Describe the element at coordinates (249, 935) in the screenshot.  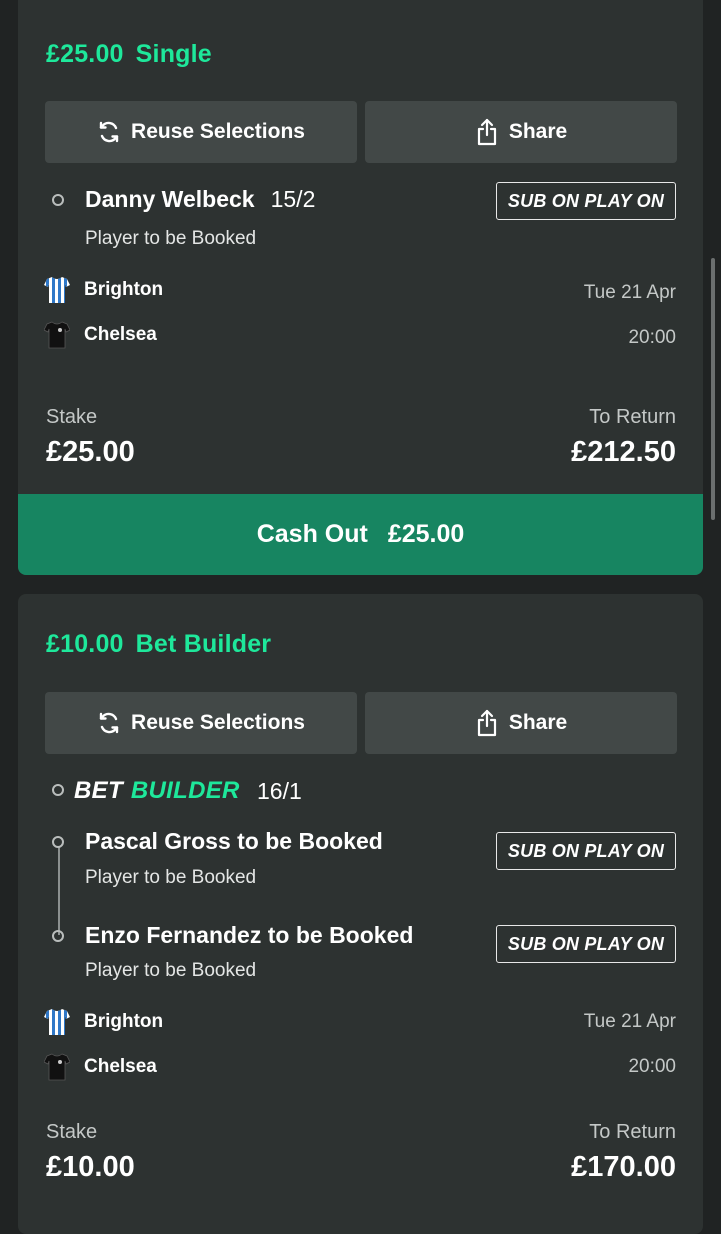
I see `leg-name: Enzo Fernandez to be Booked` at that location.